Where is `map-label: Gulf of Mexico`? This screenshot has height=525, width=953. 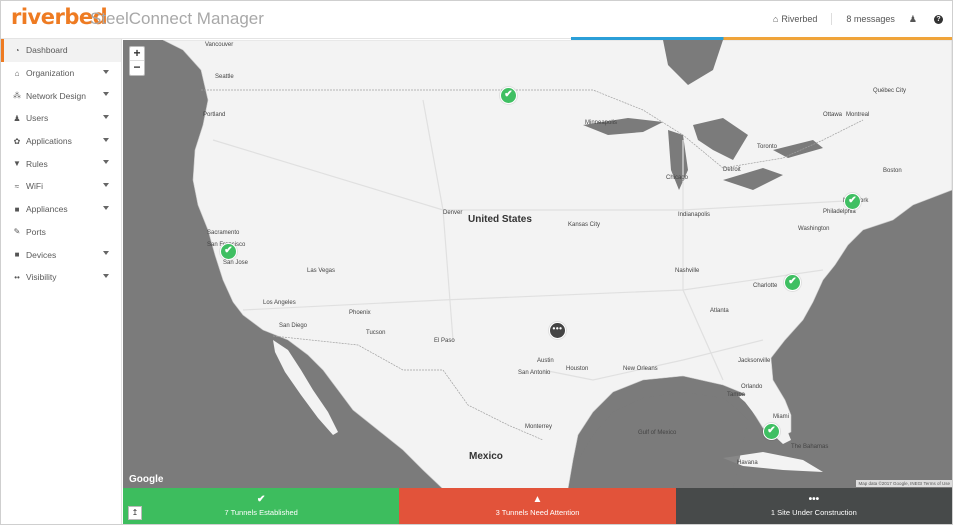 map-label: Gulf of Mexico is located at coordinates (657, 433).